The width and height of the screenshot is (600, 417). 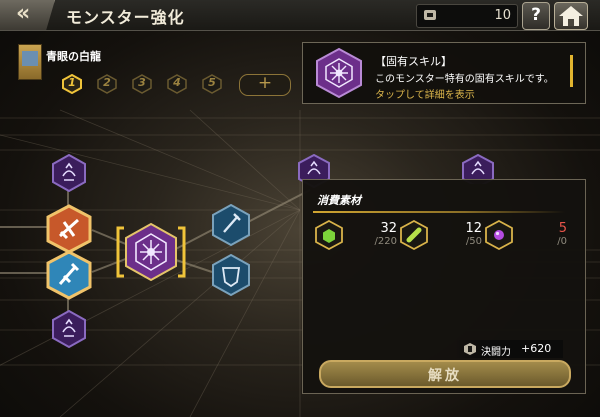 I want to click on level-label: 3, so click(x=142, y=82).